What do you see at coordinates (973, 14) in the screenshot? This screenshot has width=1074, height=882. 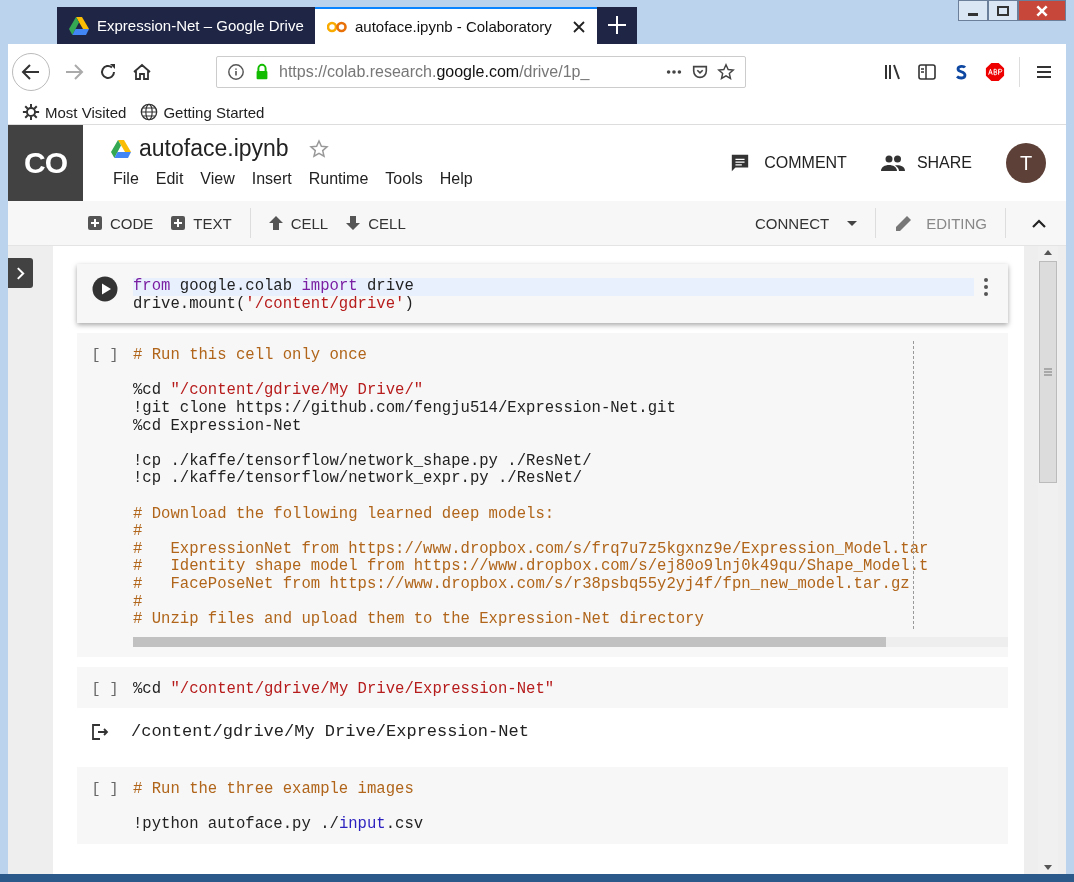 I see `minimize-icon` at bounding box center [973, 14].